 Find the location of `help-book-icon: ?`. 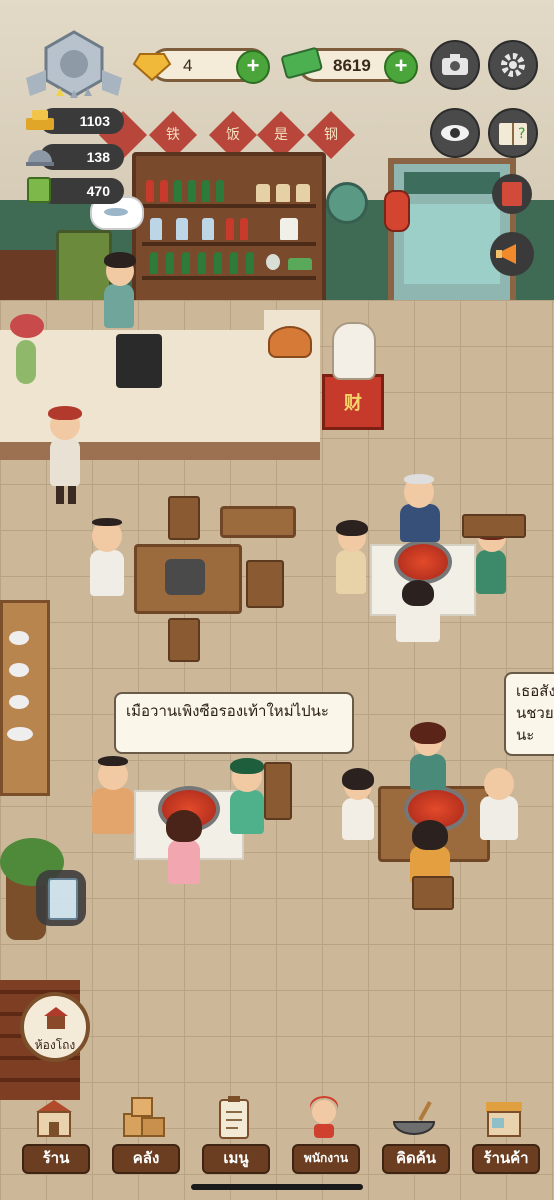

help-book-icon: ? is located at coordinates (513, 134).